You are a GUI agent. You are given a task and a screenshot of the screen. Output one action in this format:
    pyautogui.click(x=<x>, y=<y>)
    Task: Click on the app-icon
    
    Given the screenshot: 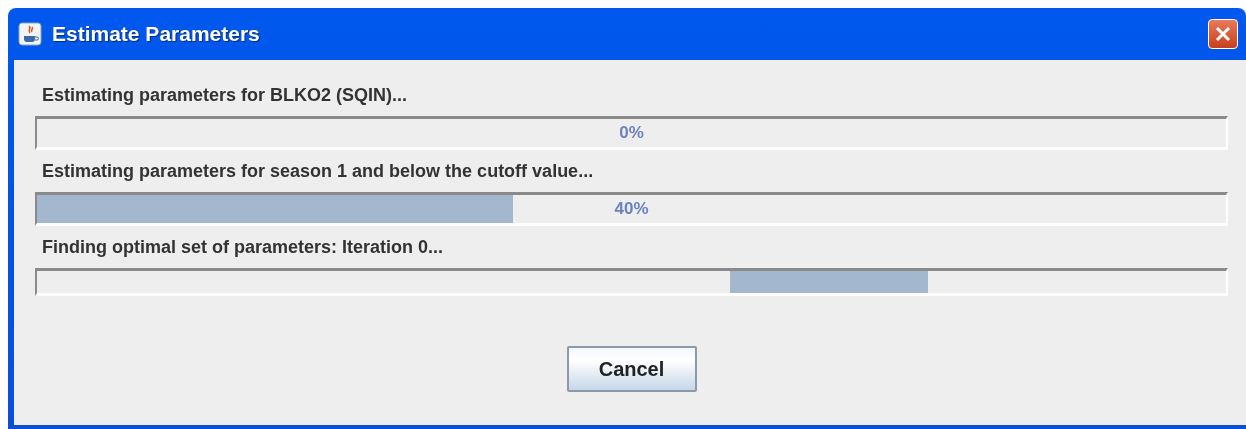 What is the action you would take?
    pyautogui.click(x=30, y=34)
    